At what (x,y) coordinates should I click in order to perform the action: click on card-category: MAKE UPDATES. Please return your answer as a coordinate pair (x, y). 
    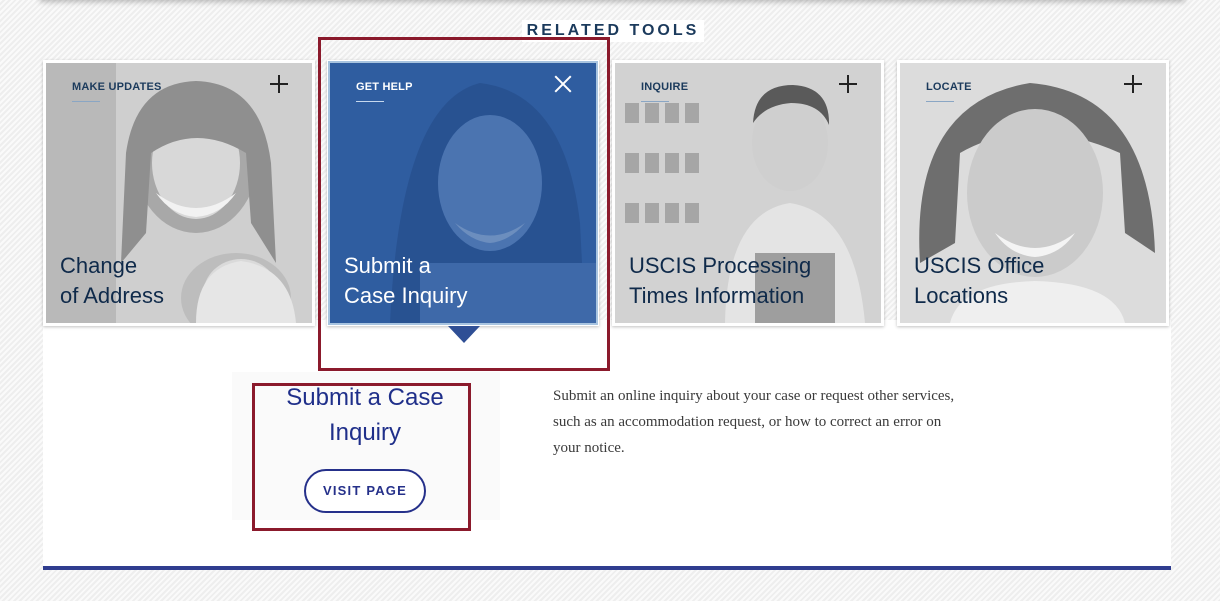
    Looking at the image, I should click on (117, 87).